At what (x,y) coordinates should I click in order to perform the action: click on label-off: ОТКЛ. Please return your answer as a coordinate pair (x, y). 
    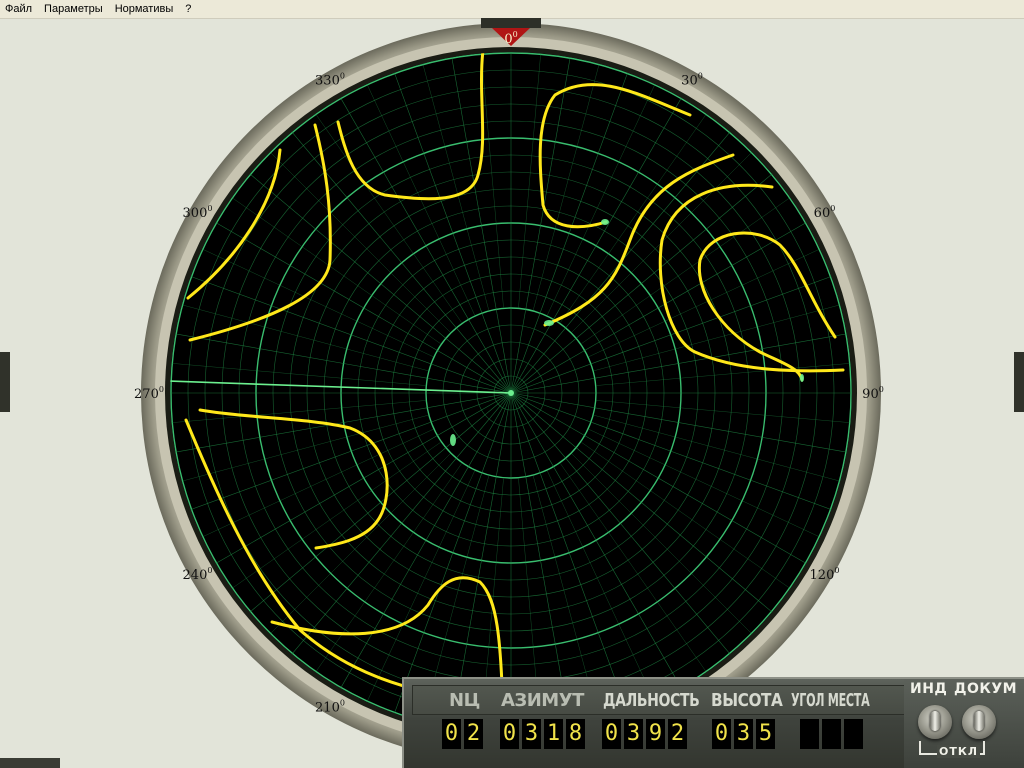
    Looking at the image, I should click on (958, 751).